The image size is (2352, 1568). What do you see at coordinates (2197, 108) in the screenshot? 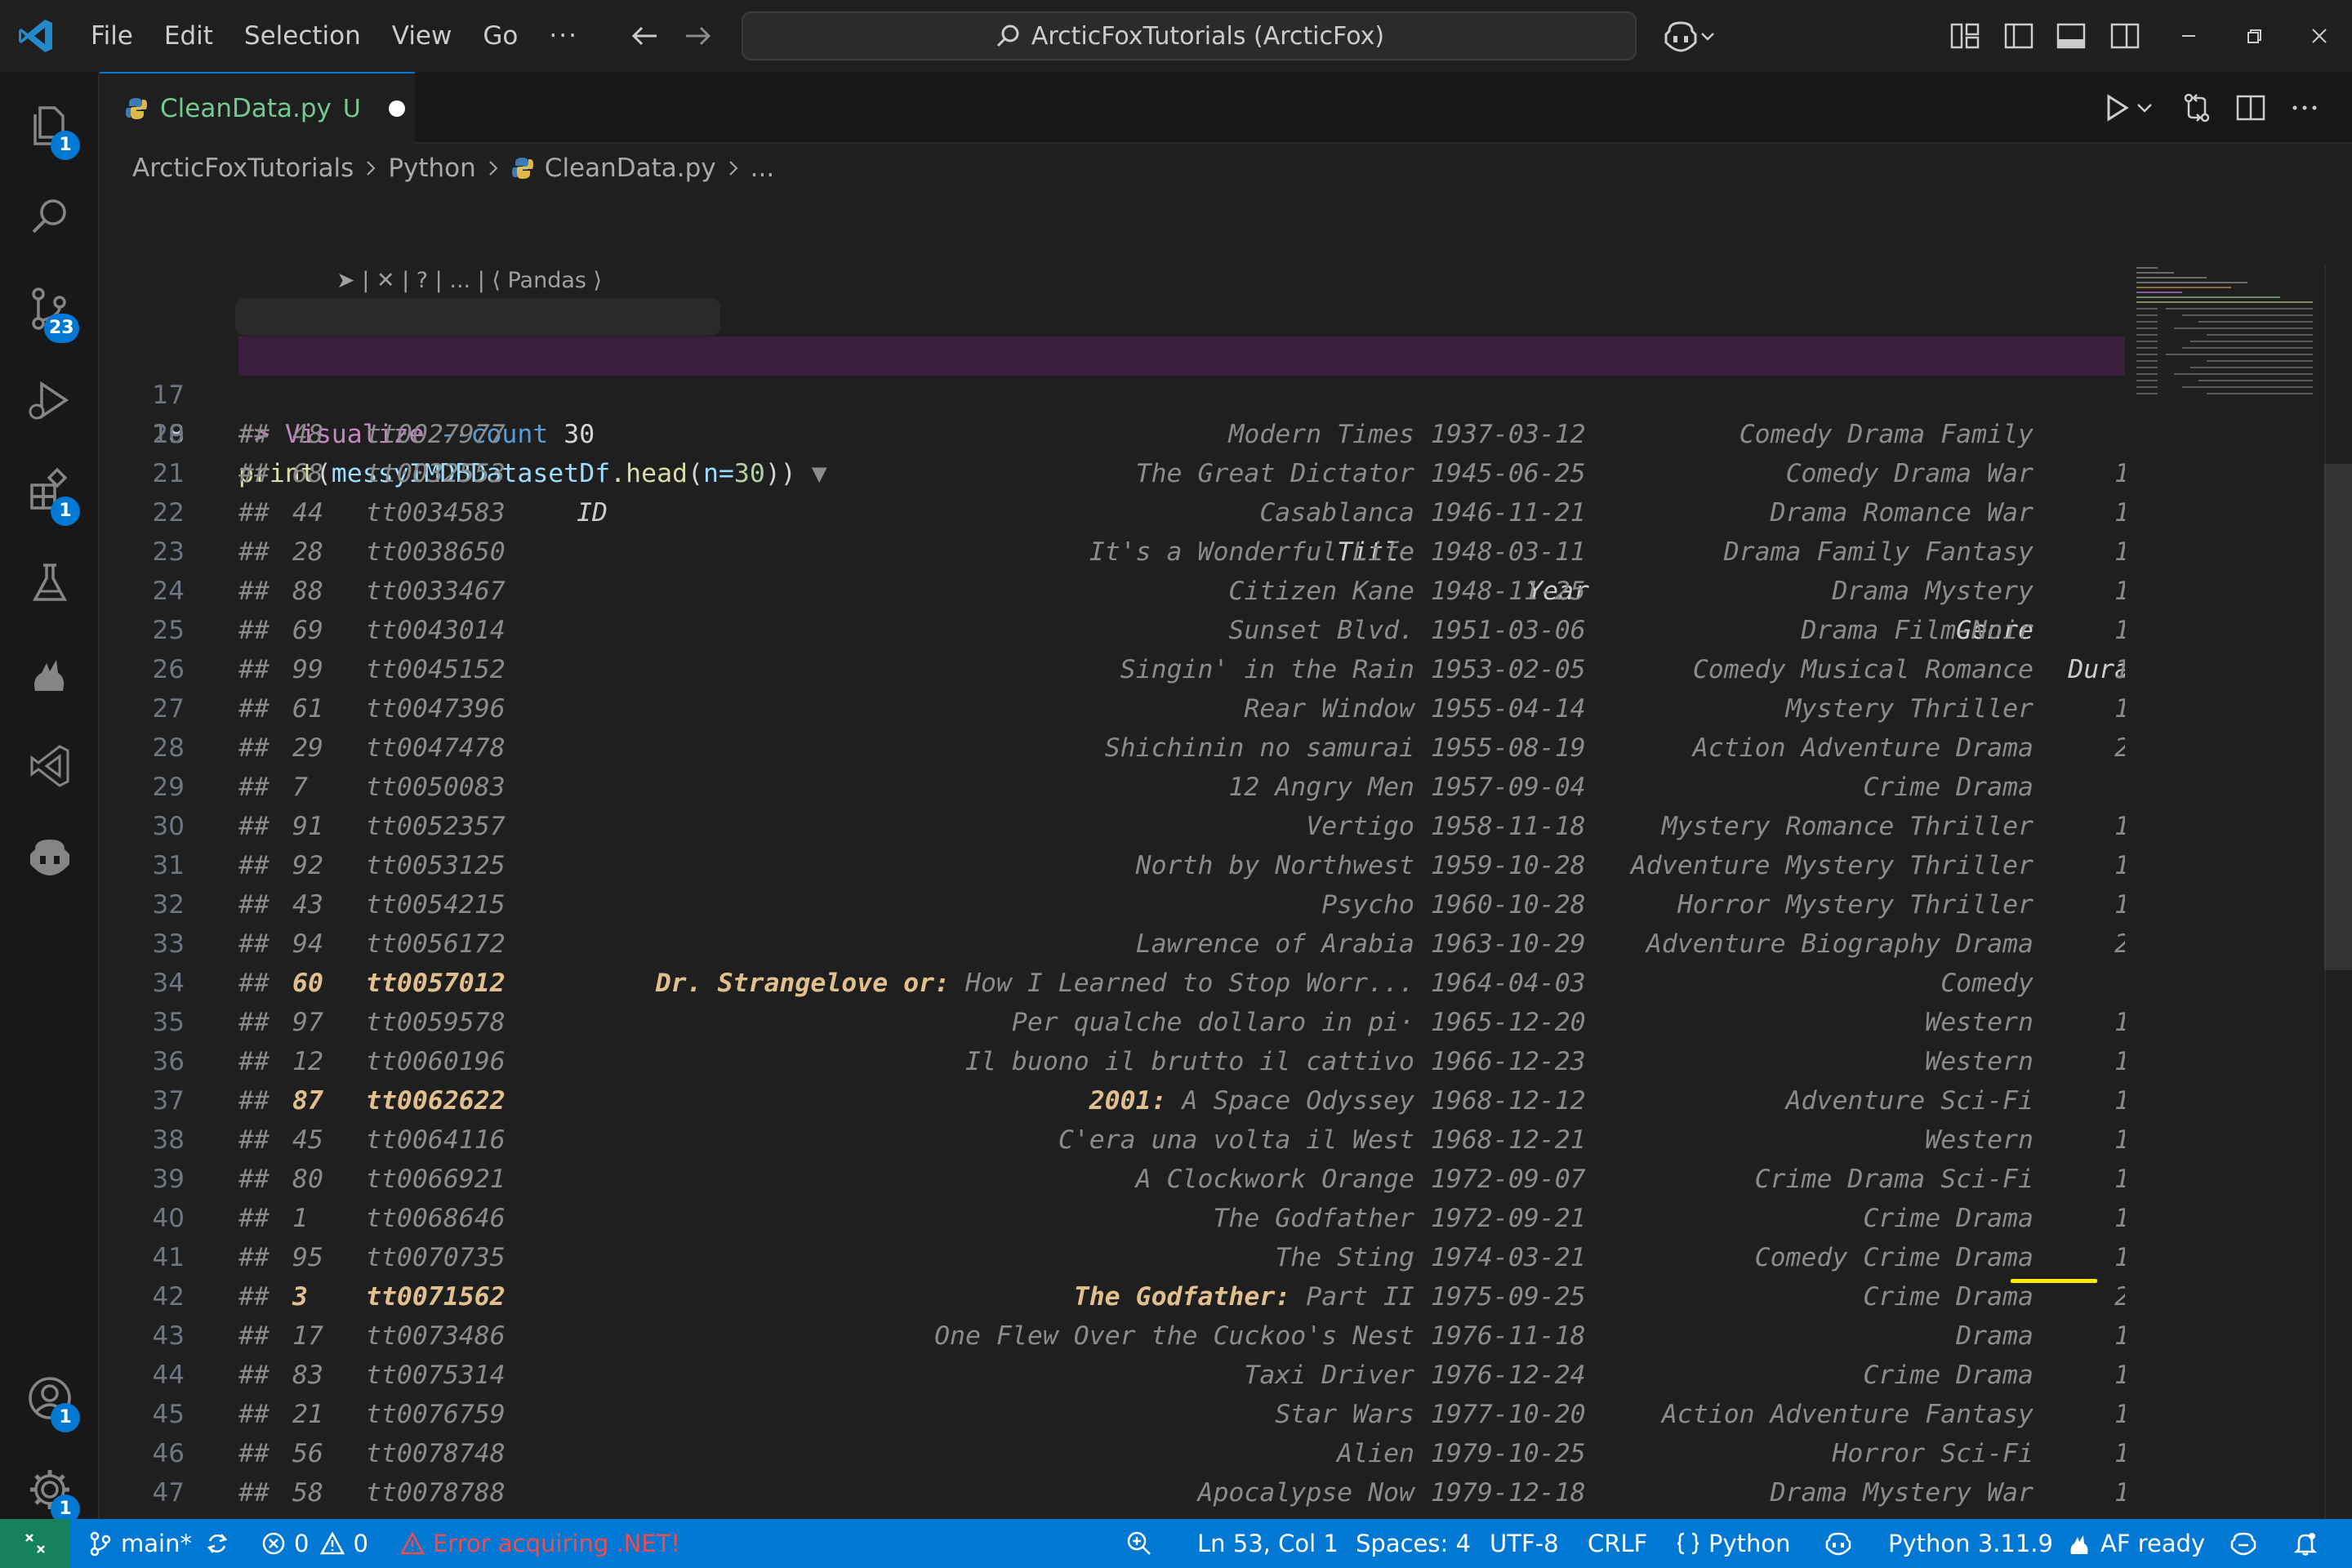
I see `compare-changes-icon` at bounding box center [2197, 108].